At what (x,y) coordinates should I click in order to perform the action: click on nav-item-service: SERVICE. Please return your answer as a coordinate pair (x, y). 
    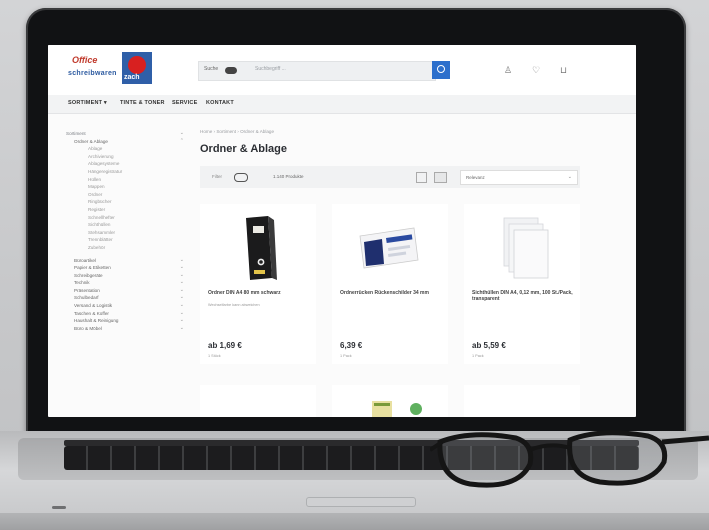
    Looking at the image, I should click on (184, 103).